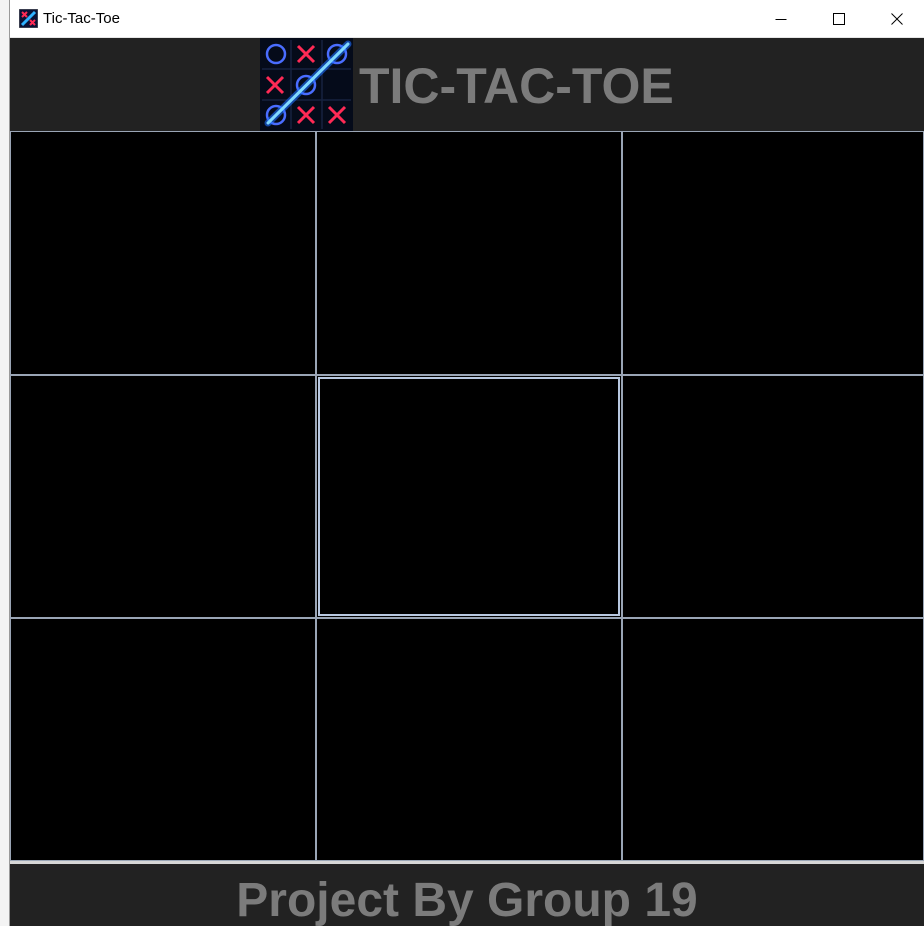  I want to click on game-title: TIC-TAC-TOE, so click(516, 86).